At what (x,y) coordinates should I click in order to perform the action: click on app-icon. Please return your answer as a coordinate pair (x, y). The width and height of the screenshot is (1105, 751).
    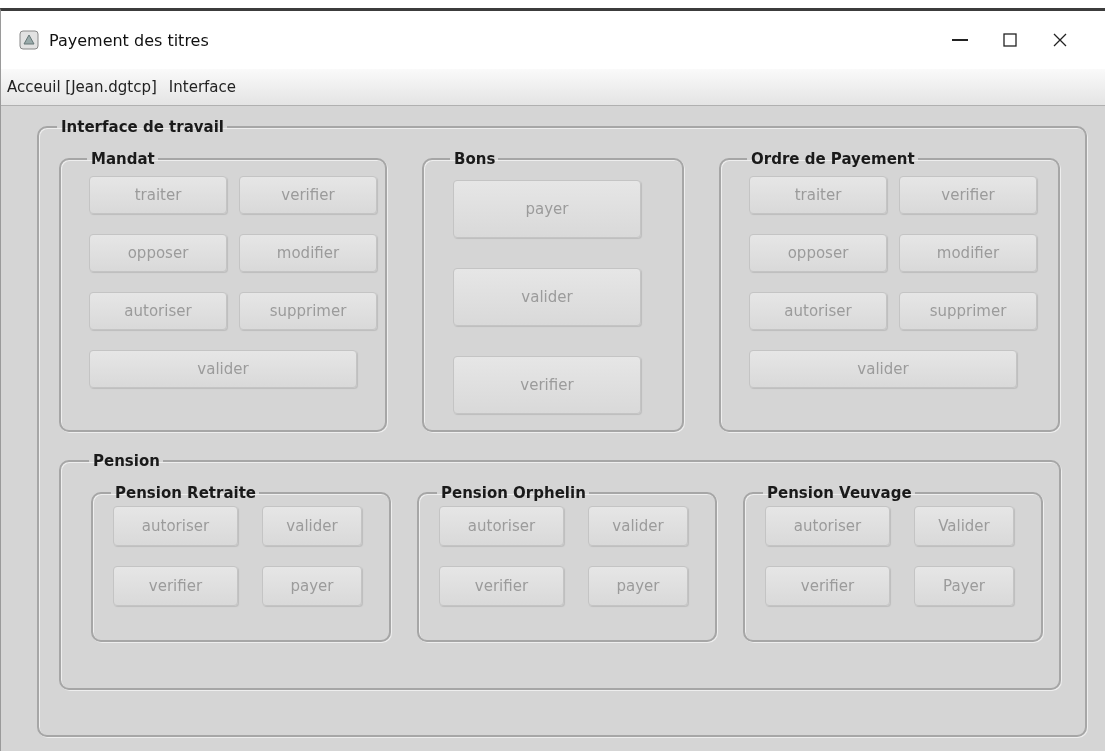
    Looking at the image, I should click on (29, 40).